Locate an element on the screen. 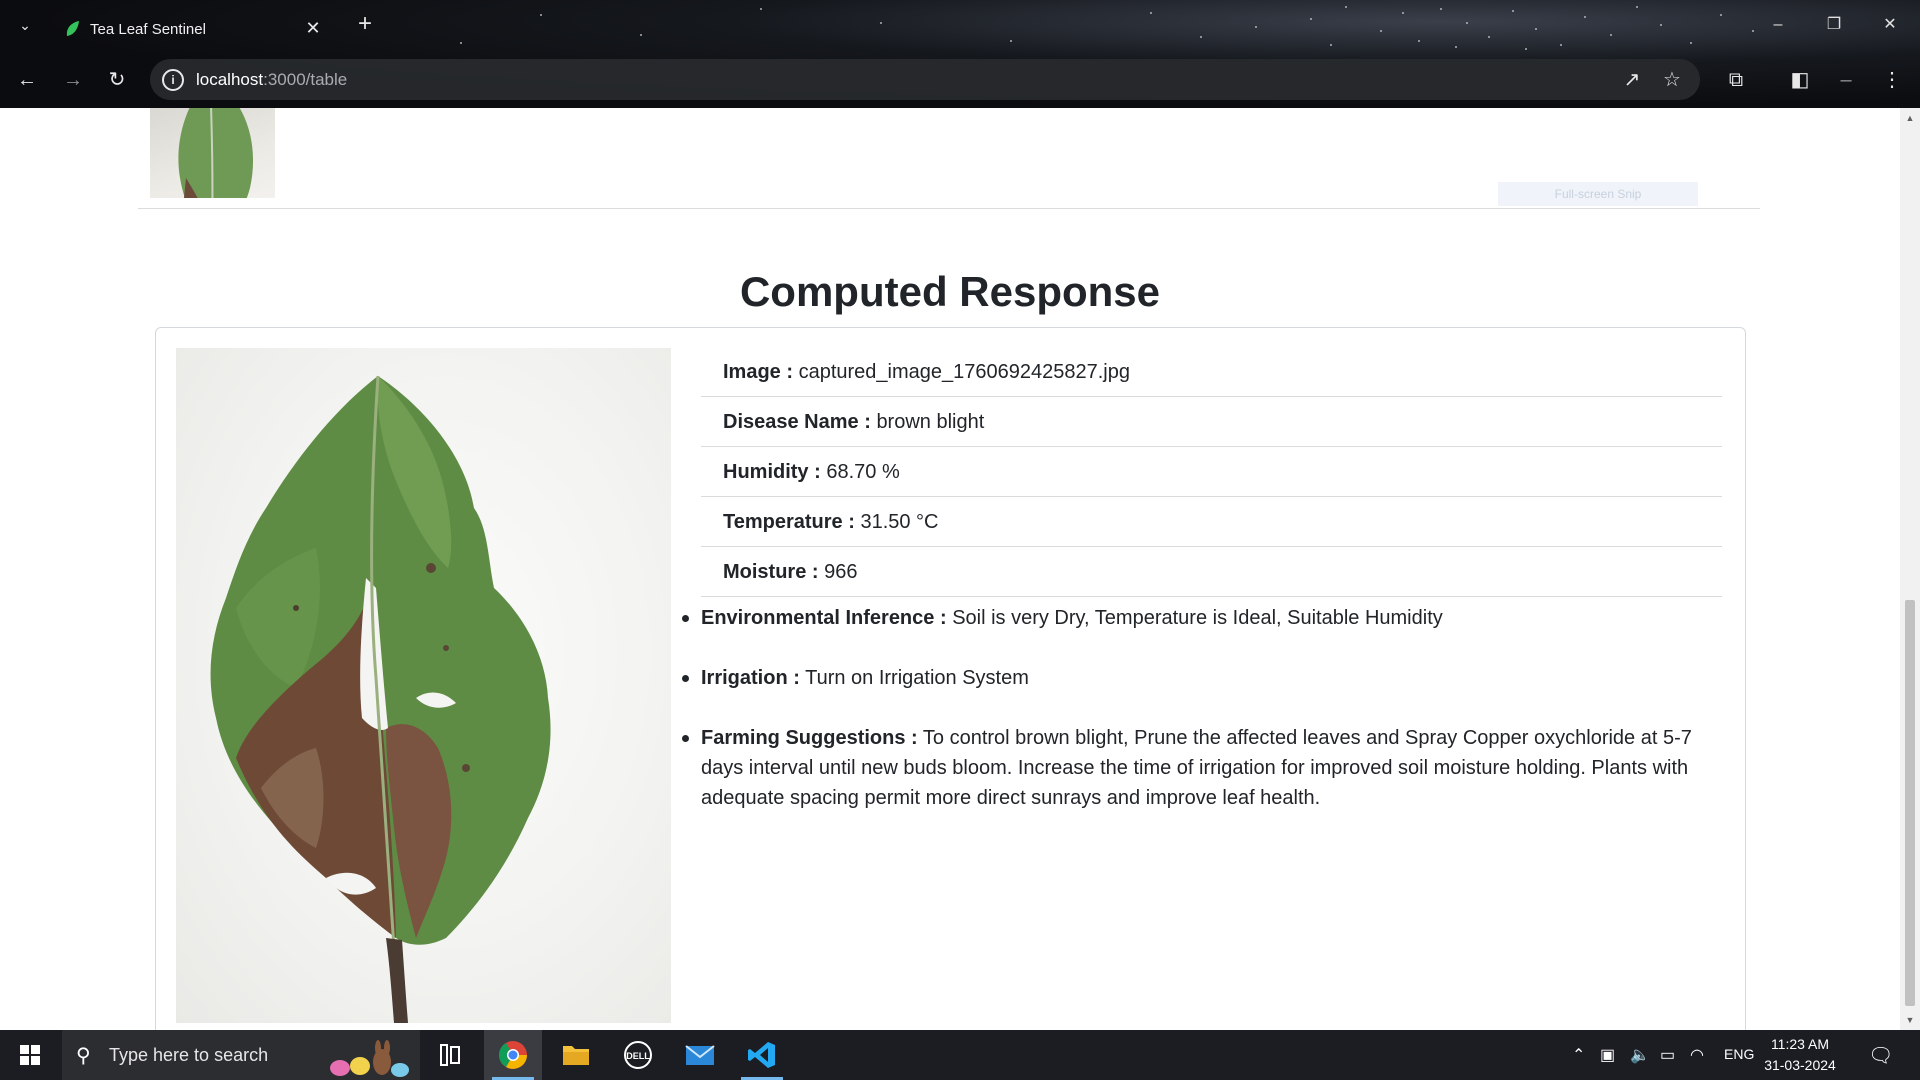 This screenshot has width=1920, height=1085. chrome-icon is located at coordinates (513, 1055).